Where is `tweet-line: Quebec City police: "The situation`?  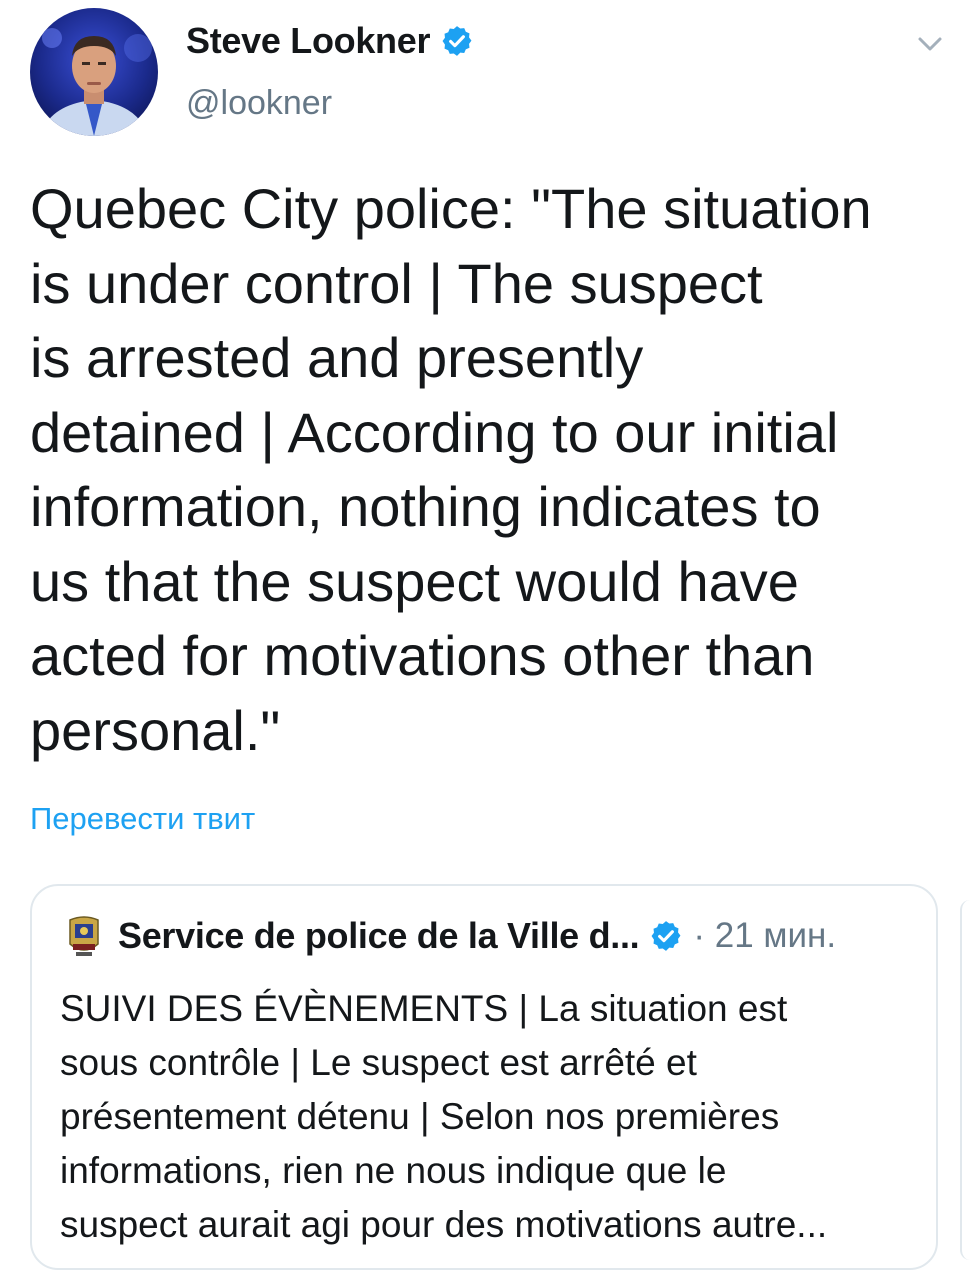
tweet-line: Quebec City police: "The situation is located at coordinates (451, 208).